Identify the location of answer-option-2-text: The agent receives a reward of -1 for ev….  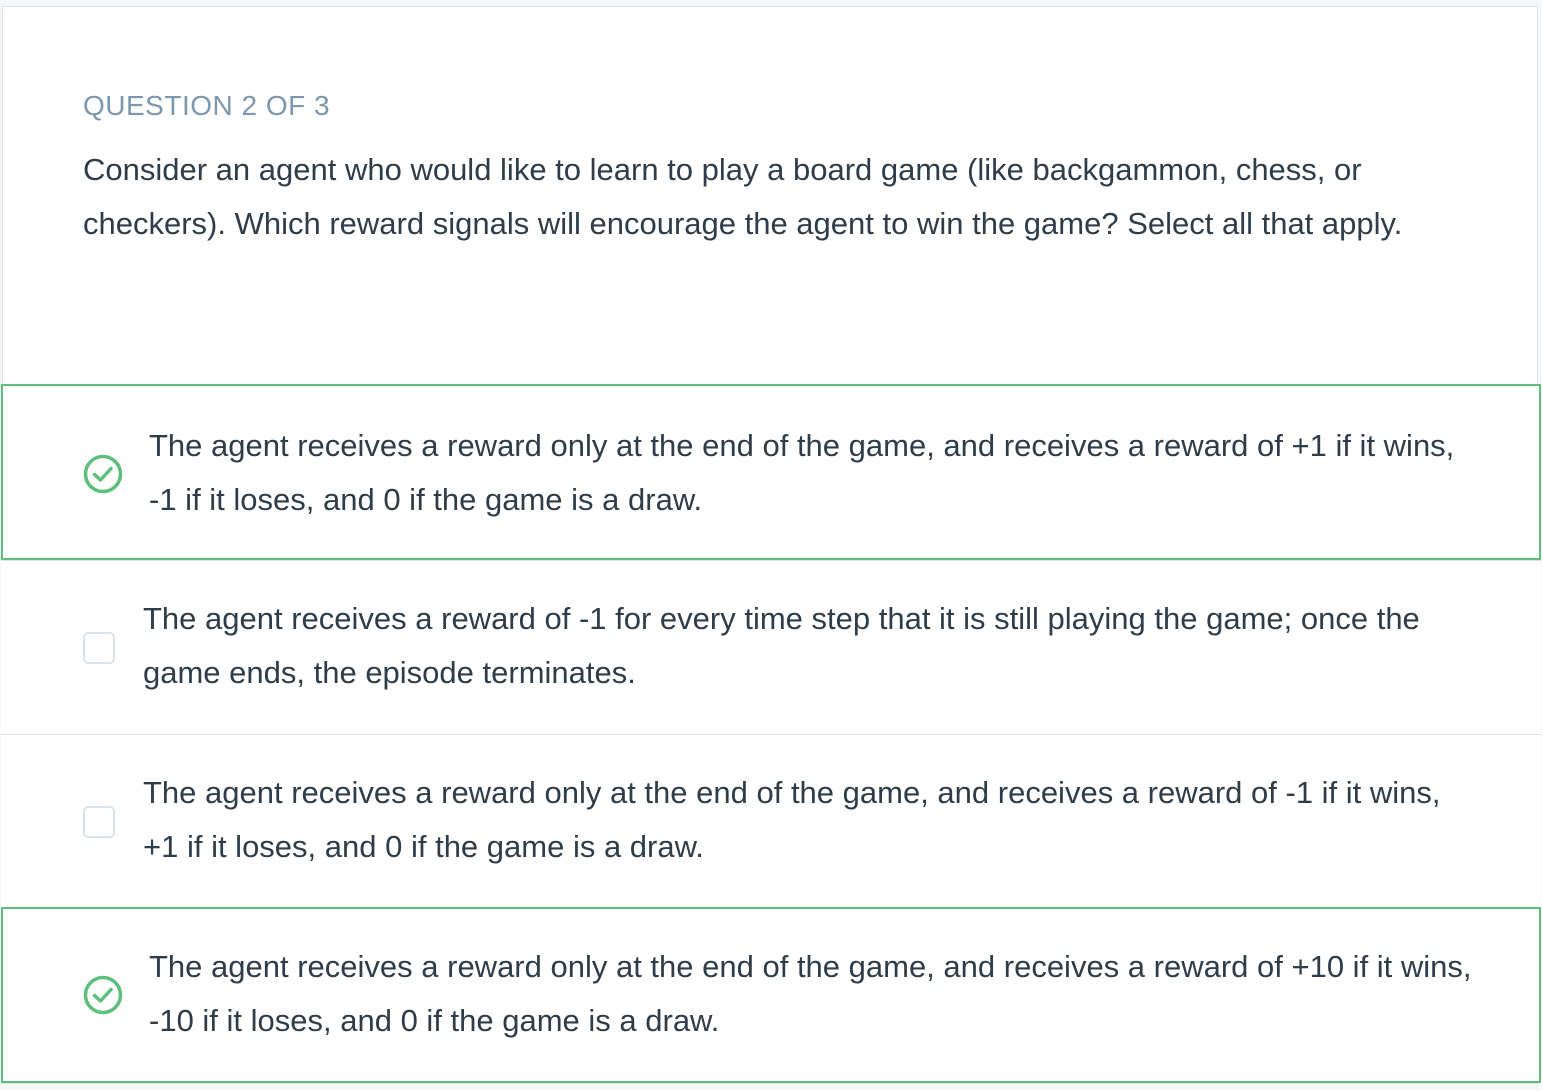
(781, 645).